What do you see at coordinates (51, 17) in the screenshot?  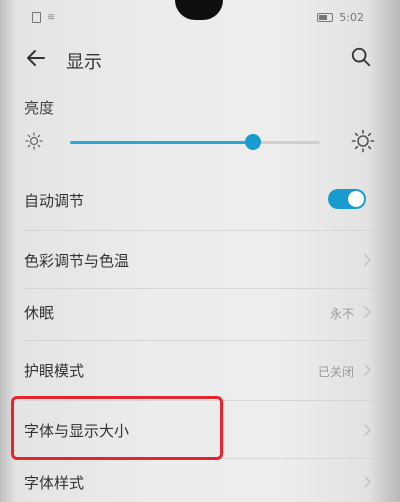 I see `wifi-icon: ≋` at bounding box center [51, 17].